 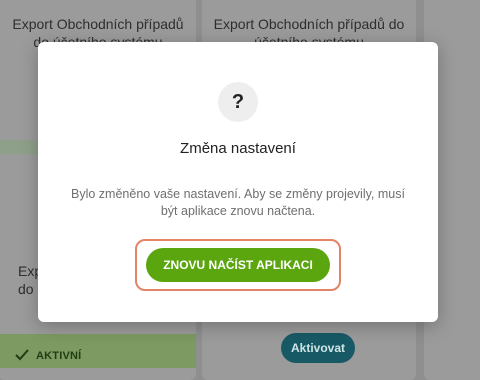 What do you see at coordinates (22, 355) in the screenshot?
I see `check-icon` at bounding box center [22, 355].